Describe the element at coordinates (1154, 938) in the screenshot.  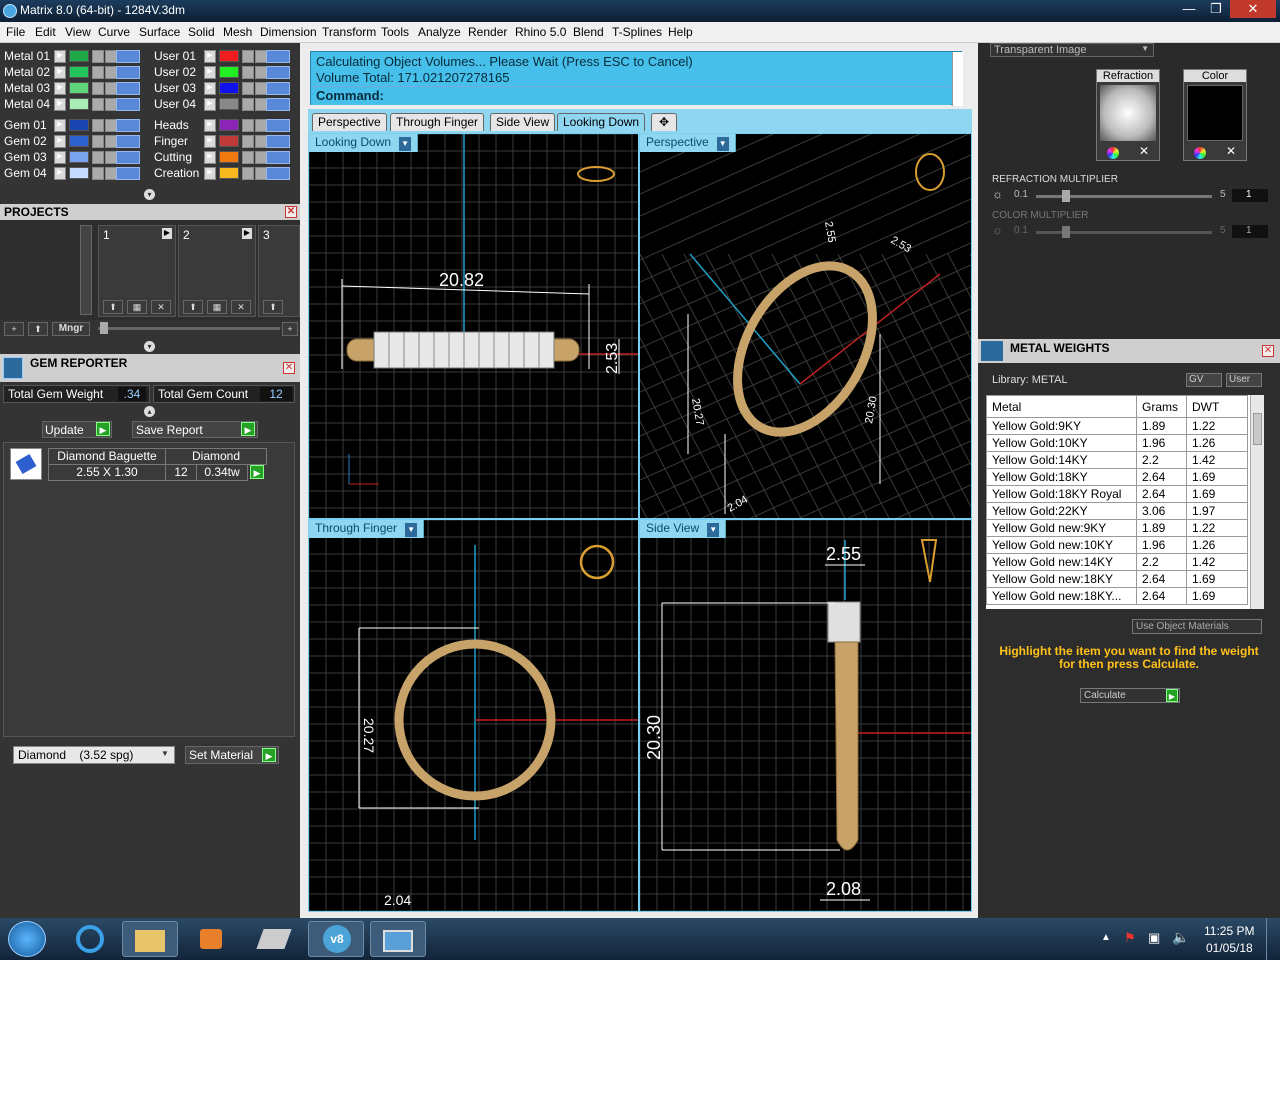
I see `network-icon: ▣` at that location.